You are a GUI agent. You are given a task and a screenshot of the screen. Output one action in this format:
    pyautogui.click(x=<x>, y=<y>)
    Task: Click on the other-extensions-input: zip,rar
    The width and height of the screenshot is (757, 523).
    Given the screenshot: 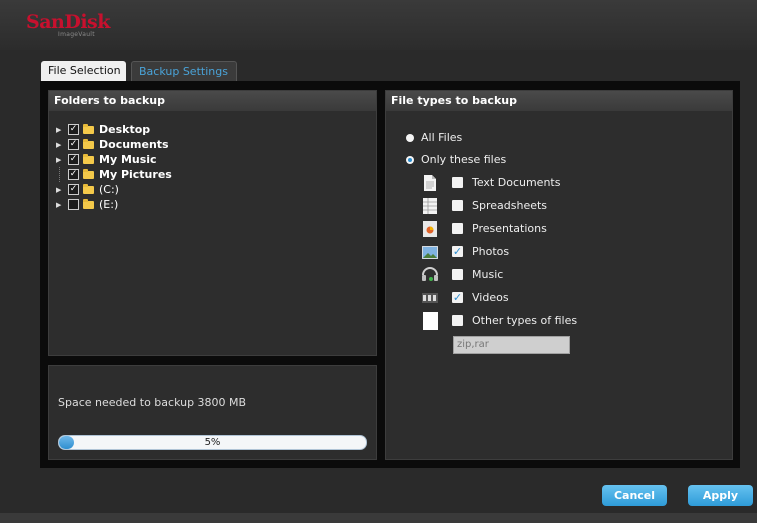 What is the action you would take?
    pyautogui.click(x=511, y=345)
    